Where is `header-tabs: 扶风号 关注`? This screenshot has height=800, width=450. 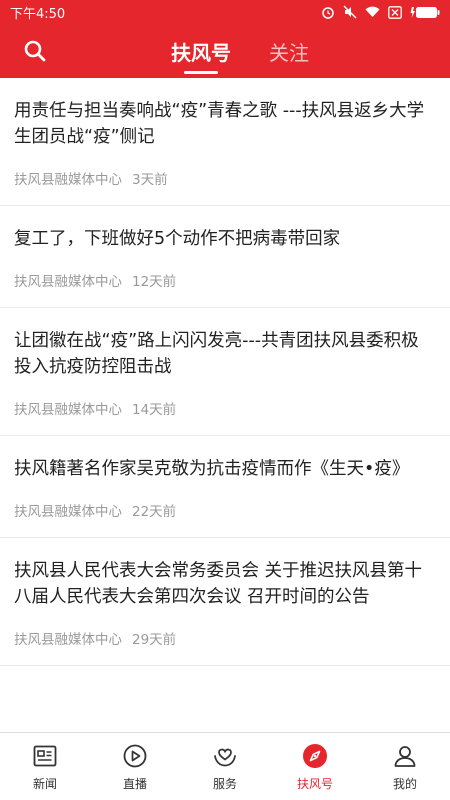
header-tabs: 扶风号 关注 is located at coordinates (225, 51).